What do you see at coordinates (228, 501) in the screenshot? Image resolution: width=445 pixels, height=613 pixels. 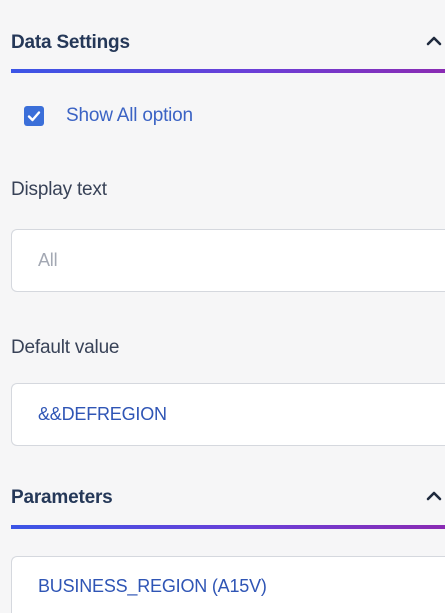 I see `parameters-header: Parameters` at bounding box center [228, 501].